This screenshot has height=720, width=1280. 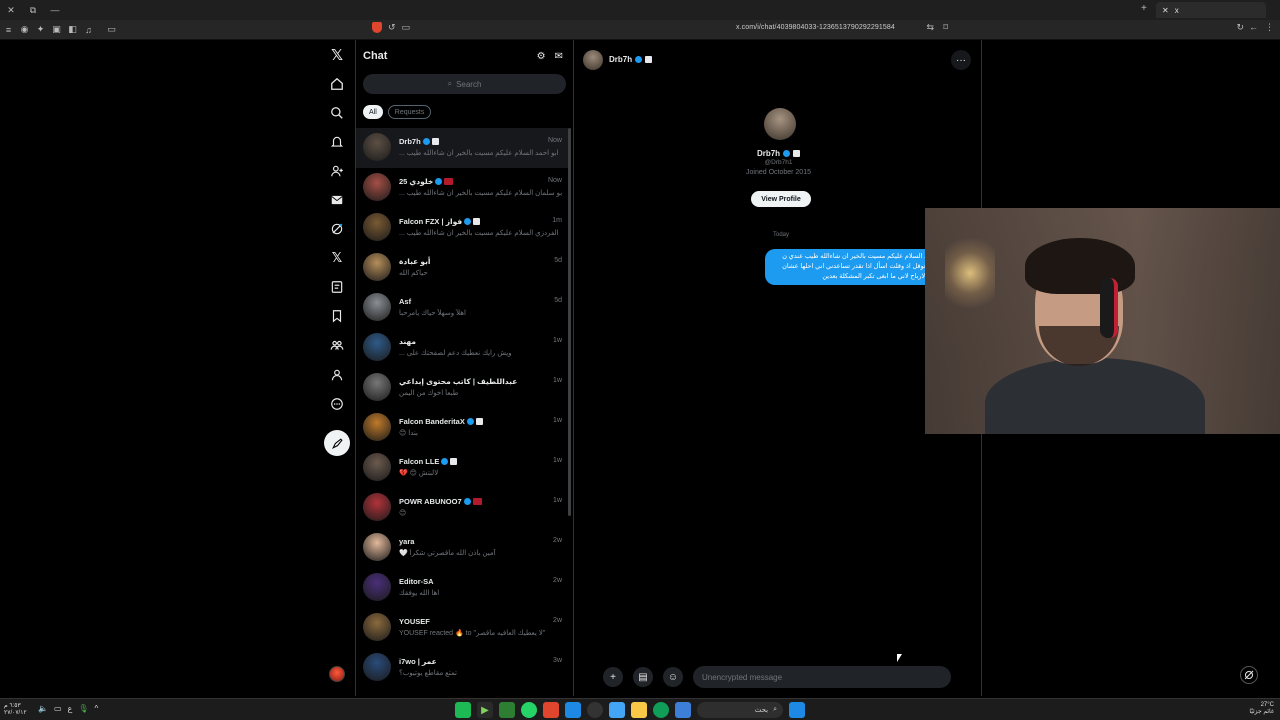 I want to click on conversation-row: Asf 5d اهلاً وسهلاً حياك يامرحبا, so click(x=462, y=308).